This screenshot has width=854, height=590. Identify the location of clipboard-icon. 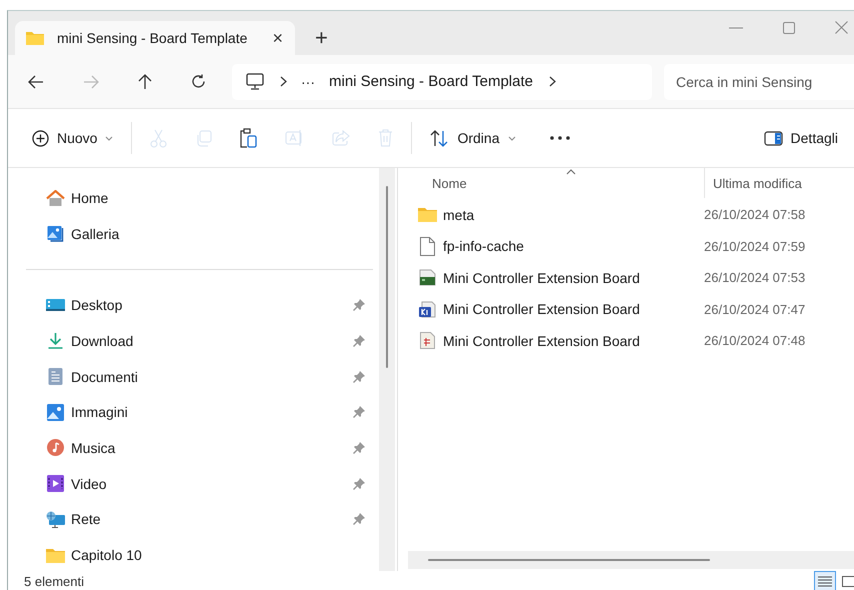
(249, 138).